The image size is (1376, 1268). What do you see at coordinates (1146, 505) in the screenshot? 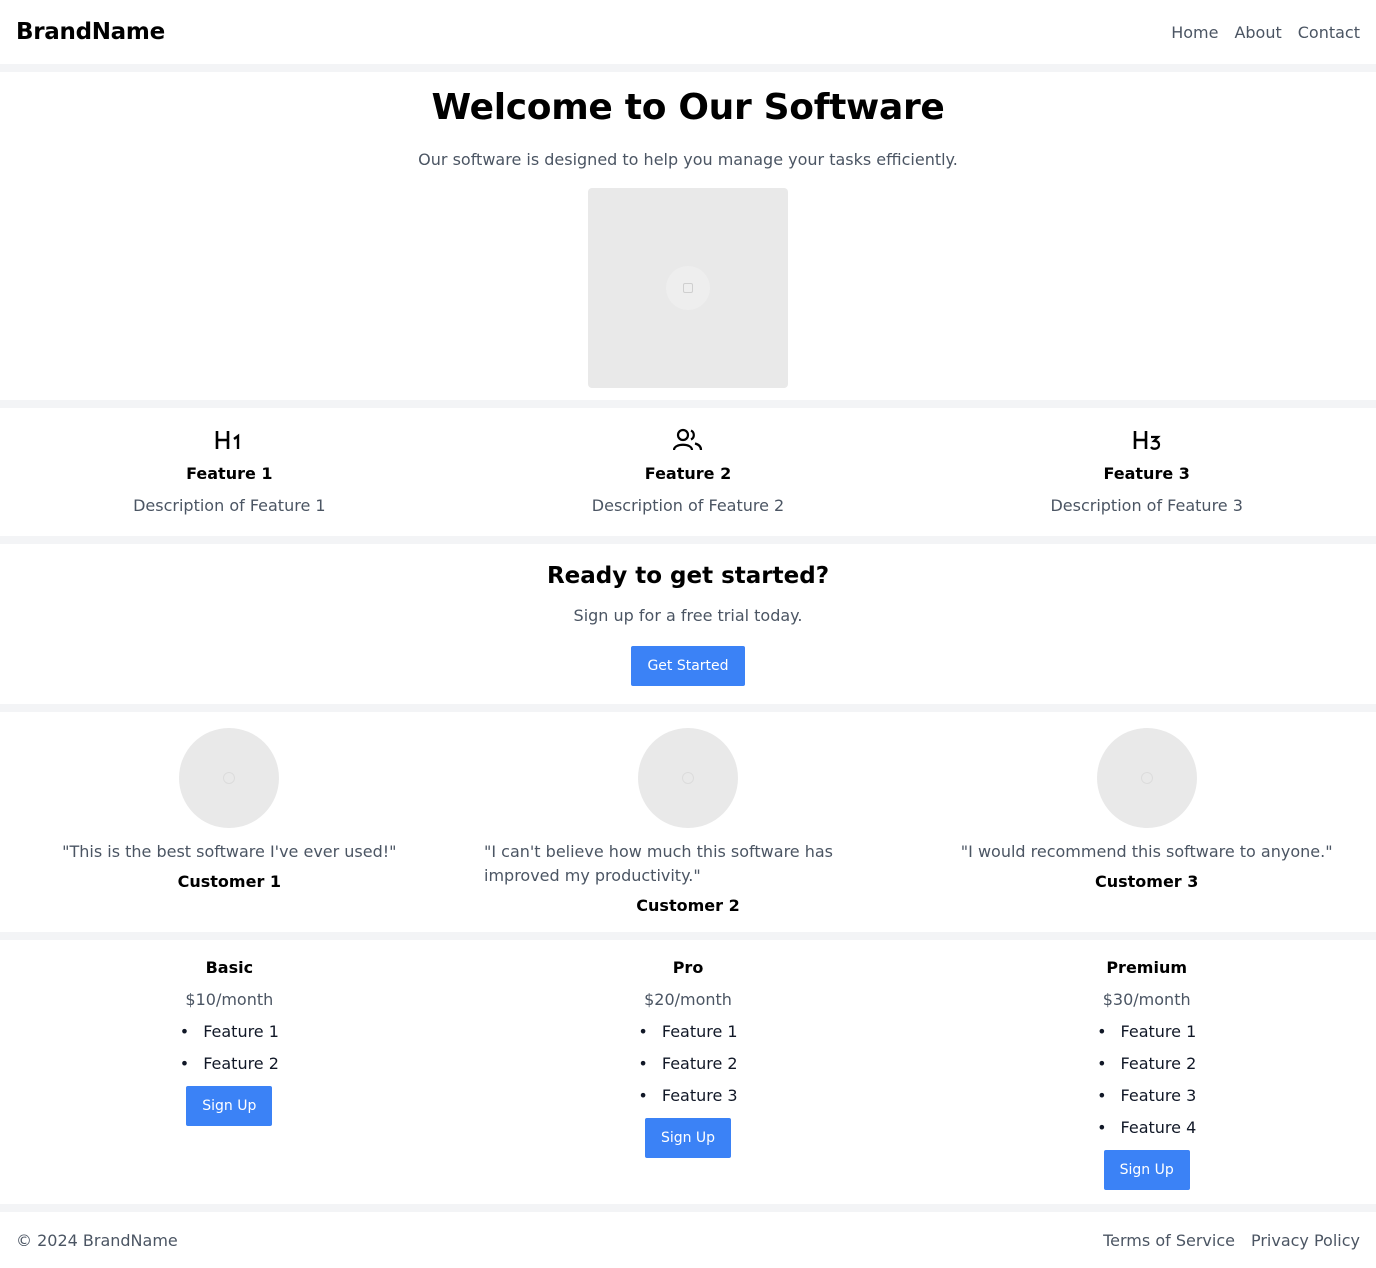
I see `feature-description: Description of Feature 3` at bounding box center [1146, 505].